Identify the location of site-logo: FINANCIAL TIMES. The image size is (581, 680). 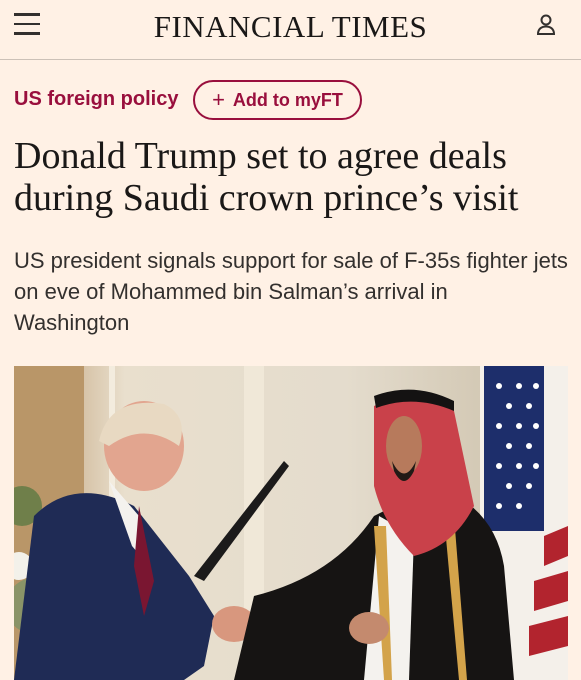
(290, 27).